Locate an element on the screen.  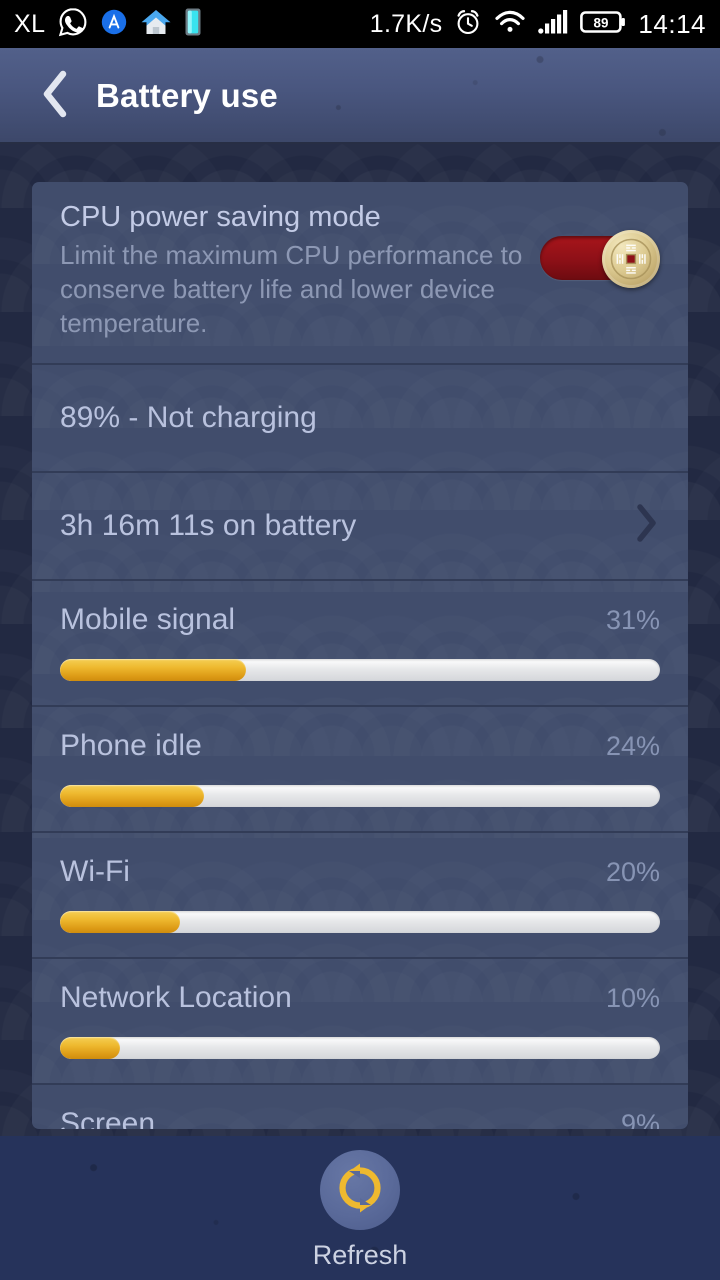
battery-status-label: 89% - Not charging is located at coordinates (188, 417).